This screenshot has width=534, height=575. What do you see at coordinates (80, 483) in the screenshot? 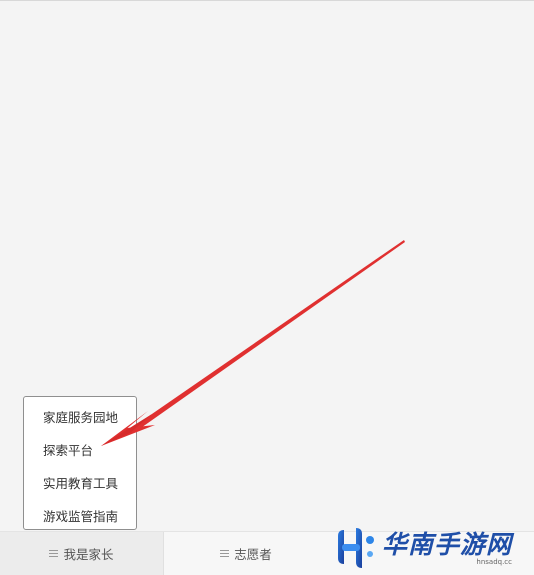
I see `menu-item-education-tools: 实用教育工具` at bounding box center [80, 483].